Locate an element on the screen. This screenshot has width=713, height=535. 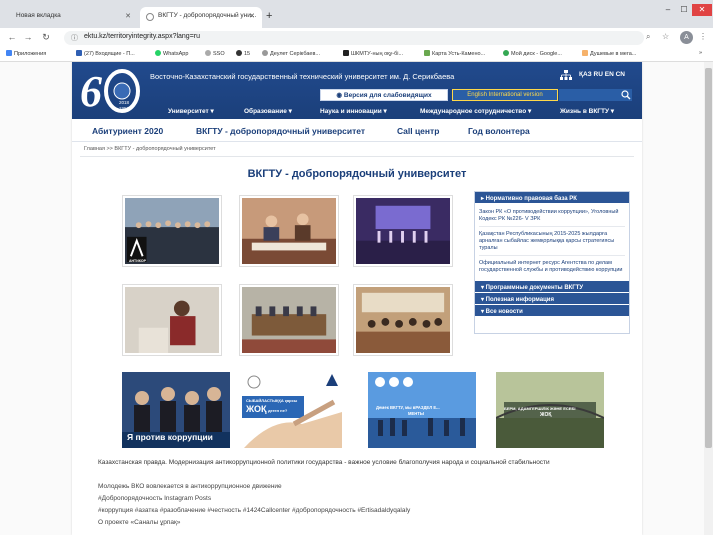
banner-conscience-text-2: ЖОҚ is located at coordinates (546, 415).